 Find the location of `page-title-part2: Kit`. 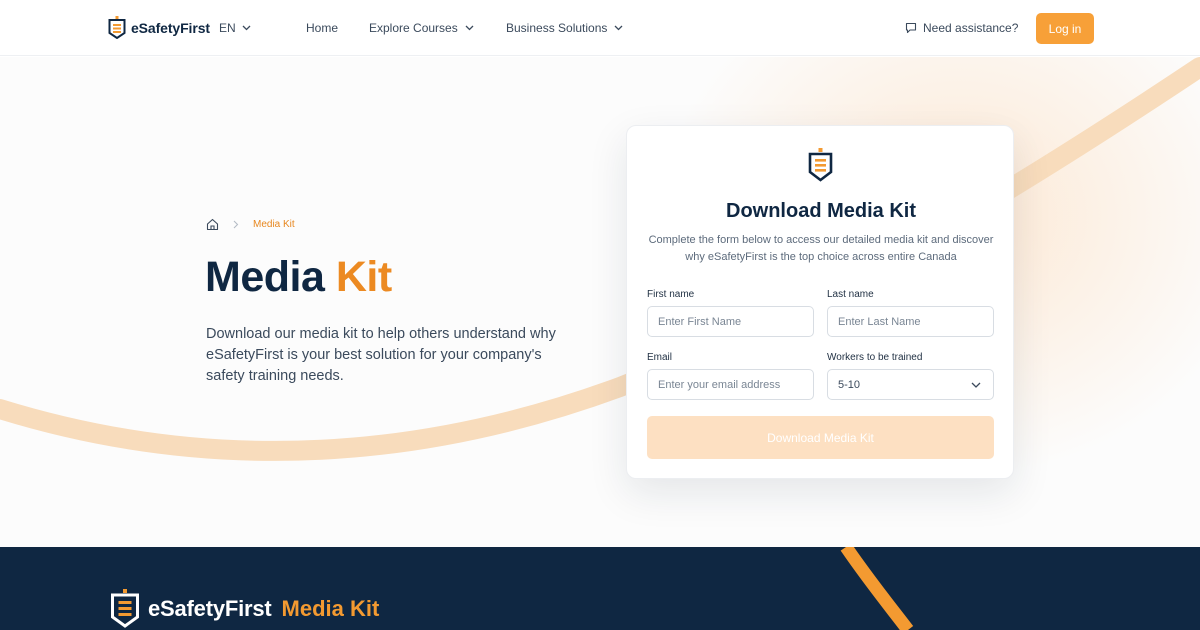

page-title-part2: Kit is located at coordinates (363, 277).